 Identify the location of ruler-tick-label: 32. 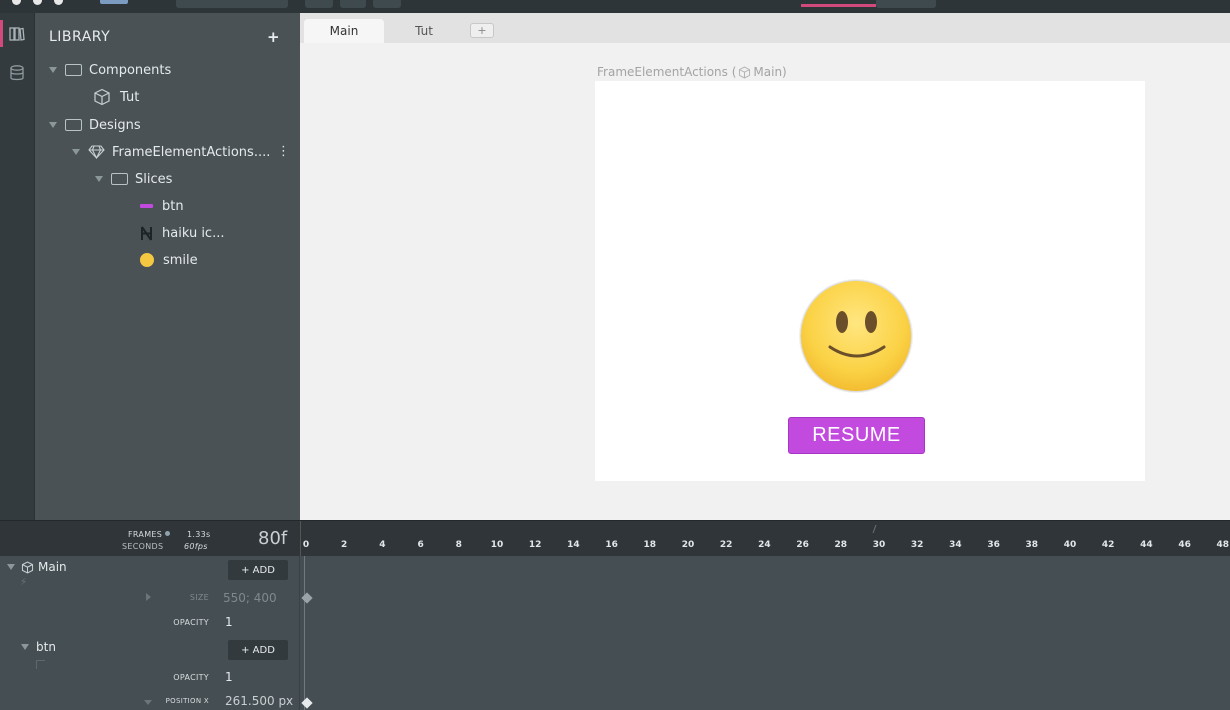
(917, 545).